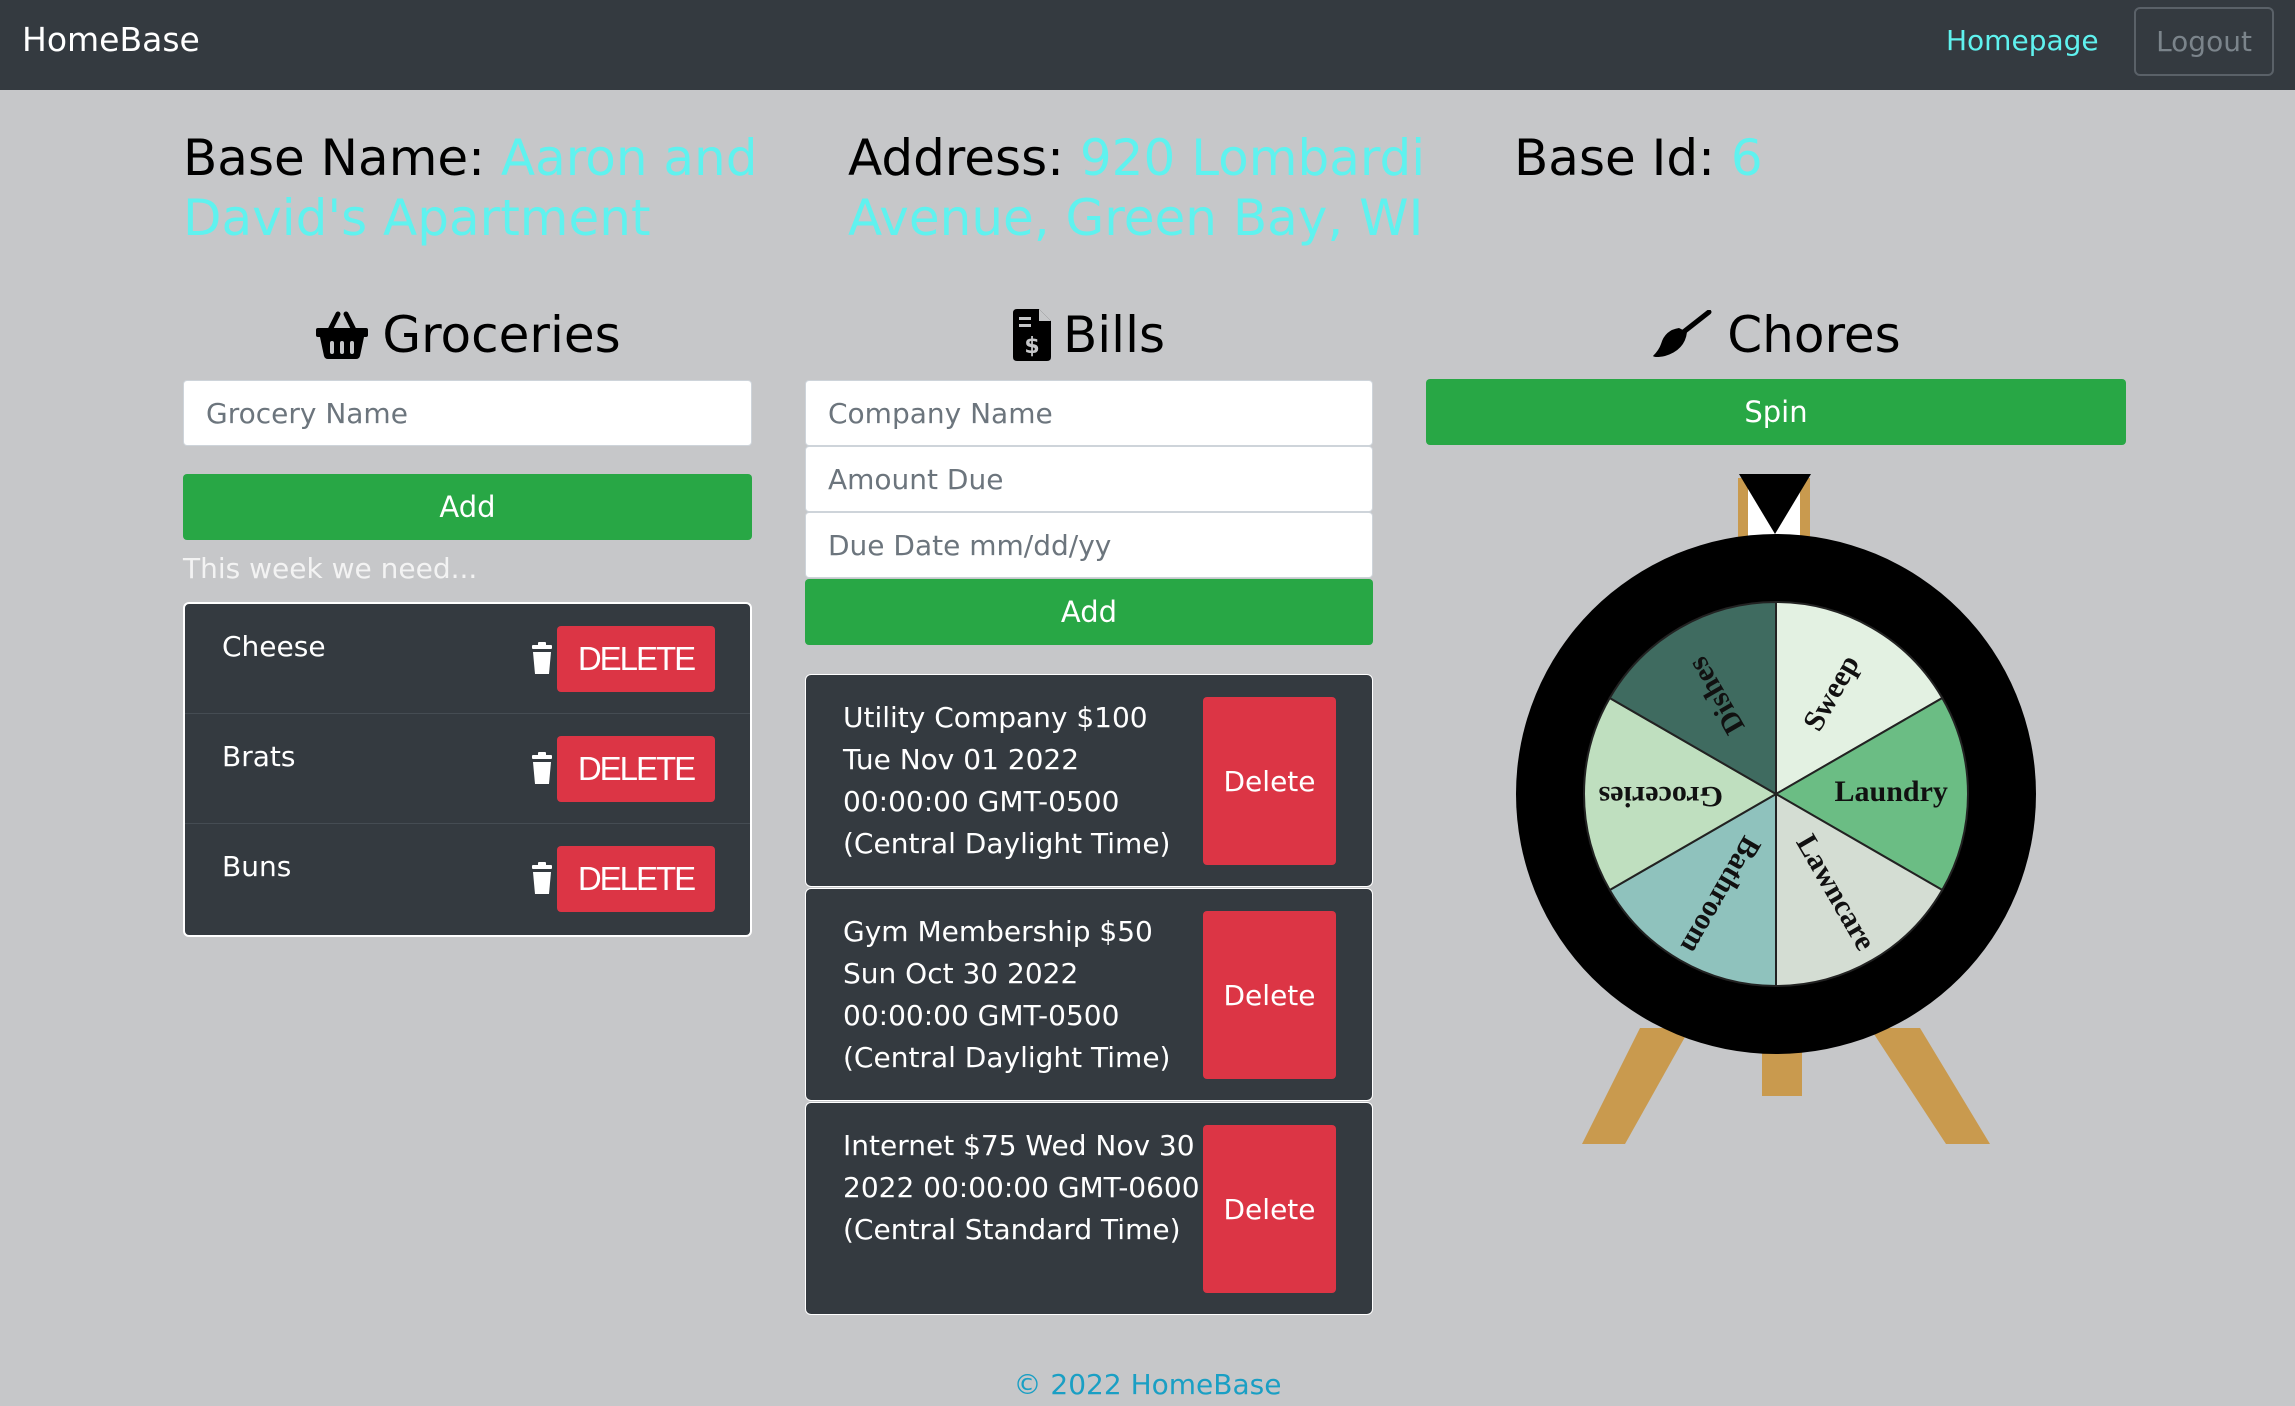 The height and width of the screenshot is (1406, 2295). I want to click on stand-leg-right, so click(1930, 1086).